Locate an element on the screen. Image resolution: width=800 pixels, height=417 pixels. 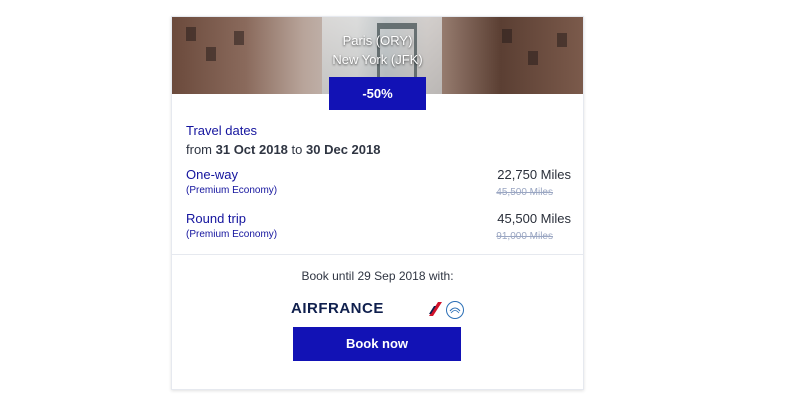
book-until-text: Book until 29 Sep 2018 with: is located at coordinates (377, 276).